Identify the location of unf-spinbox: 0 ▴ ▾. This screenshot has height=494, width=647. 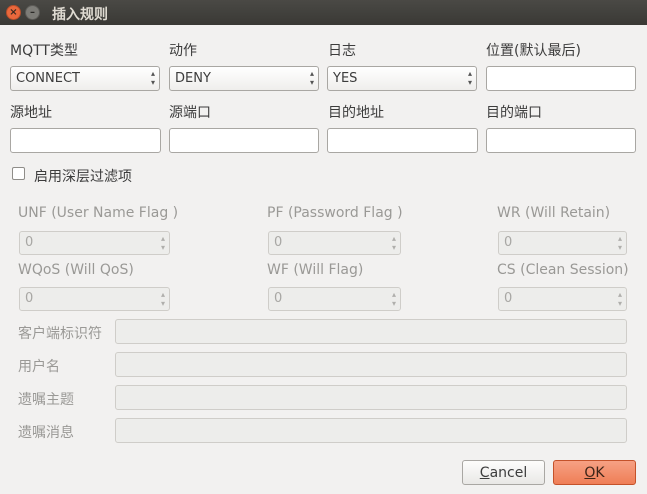
(94, 243).